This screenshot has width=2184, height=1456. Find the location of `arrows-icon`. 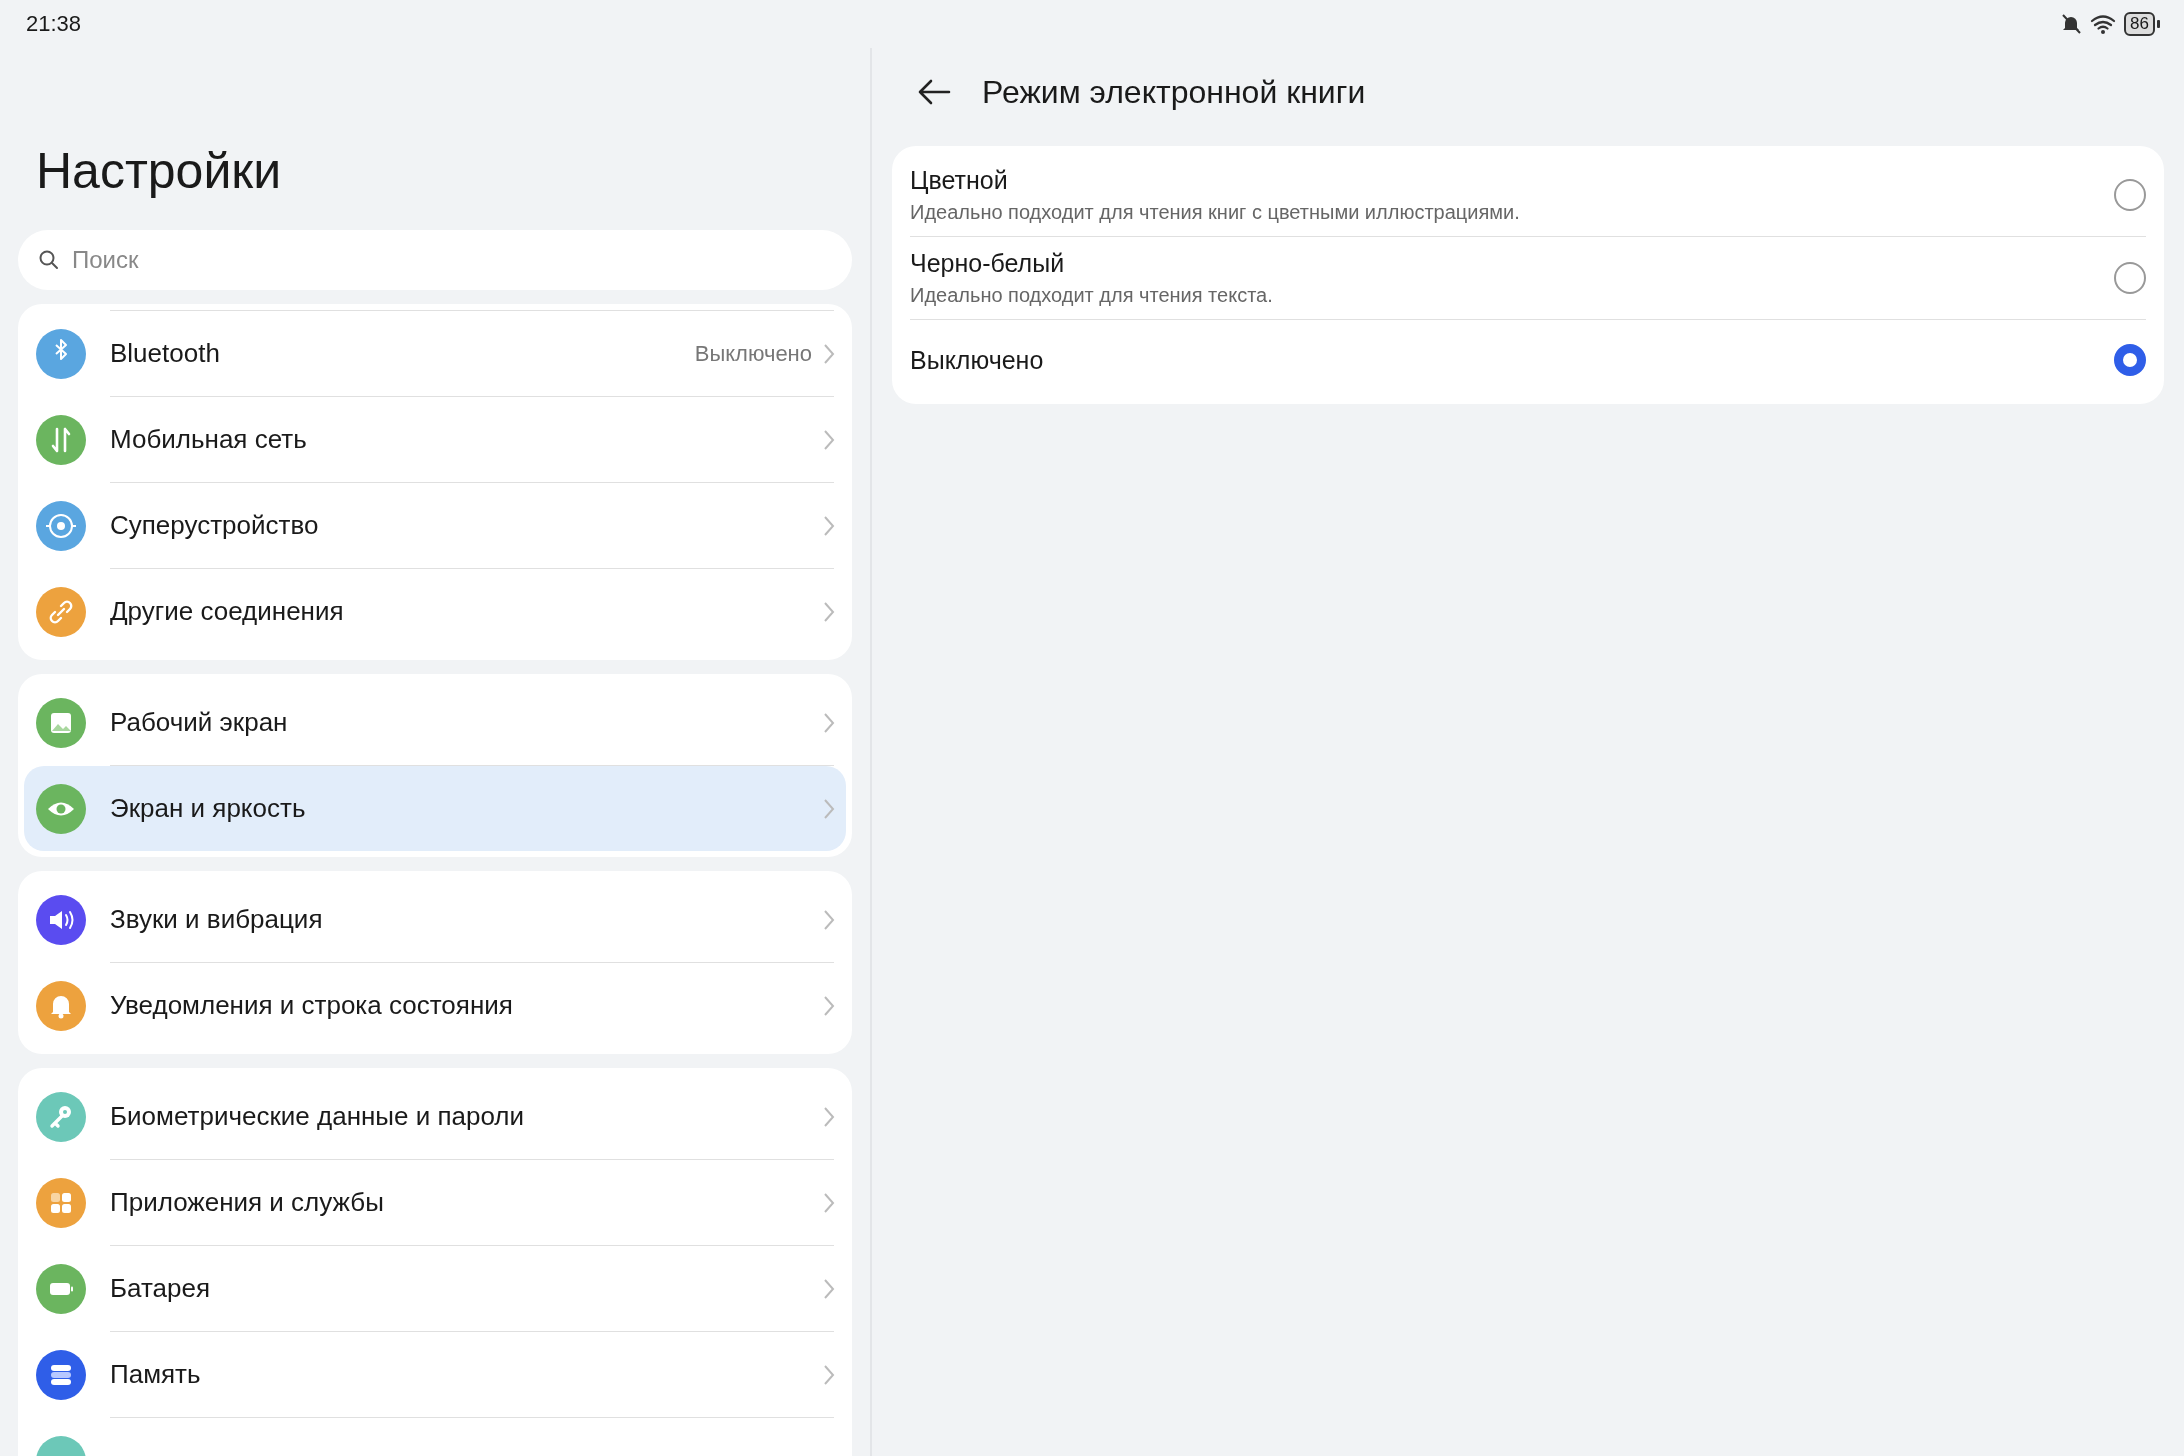

arrows-icon is located at coordinates (61, 439).